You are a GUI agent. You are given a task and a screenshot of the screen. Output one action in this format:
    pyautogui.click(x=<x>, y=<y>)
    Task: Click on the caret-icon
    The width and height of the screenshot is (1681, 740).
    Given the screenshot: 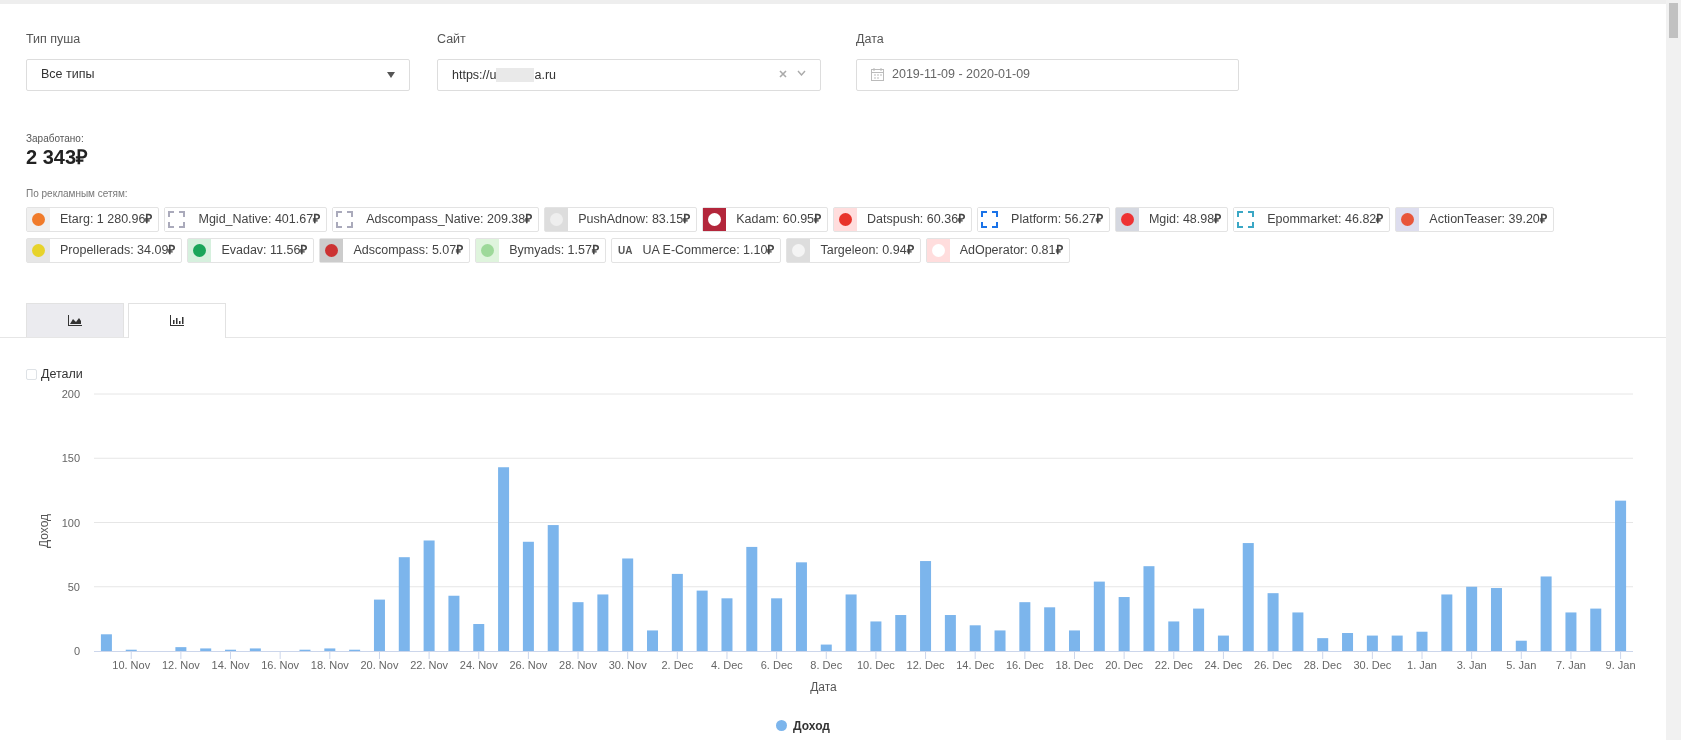 What is the action you would take?
    pyautogui.click(x=391, y=74)
    